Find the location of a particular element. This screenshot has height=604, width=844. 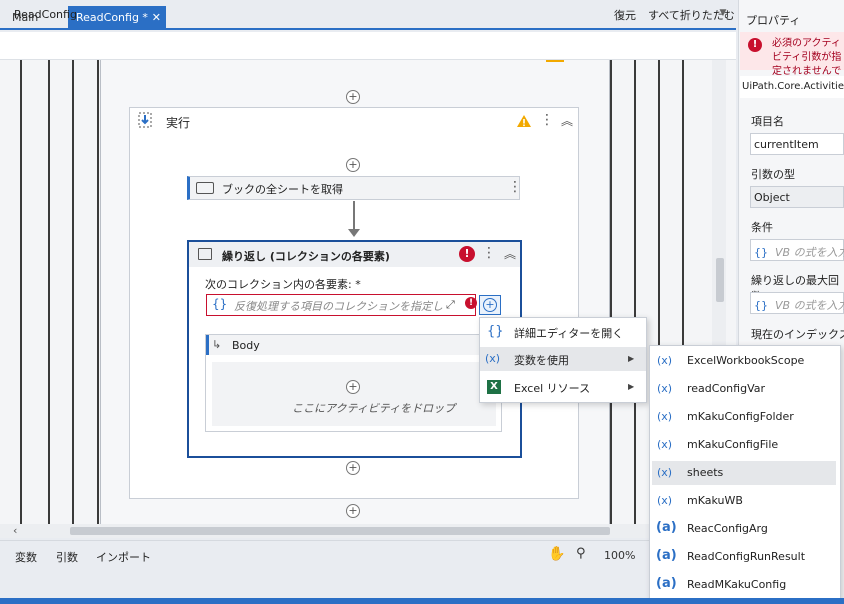

submenu-item: (a) ReacConfigArg is located at coordinates (744, 529).